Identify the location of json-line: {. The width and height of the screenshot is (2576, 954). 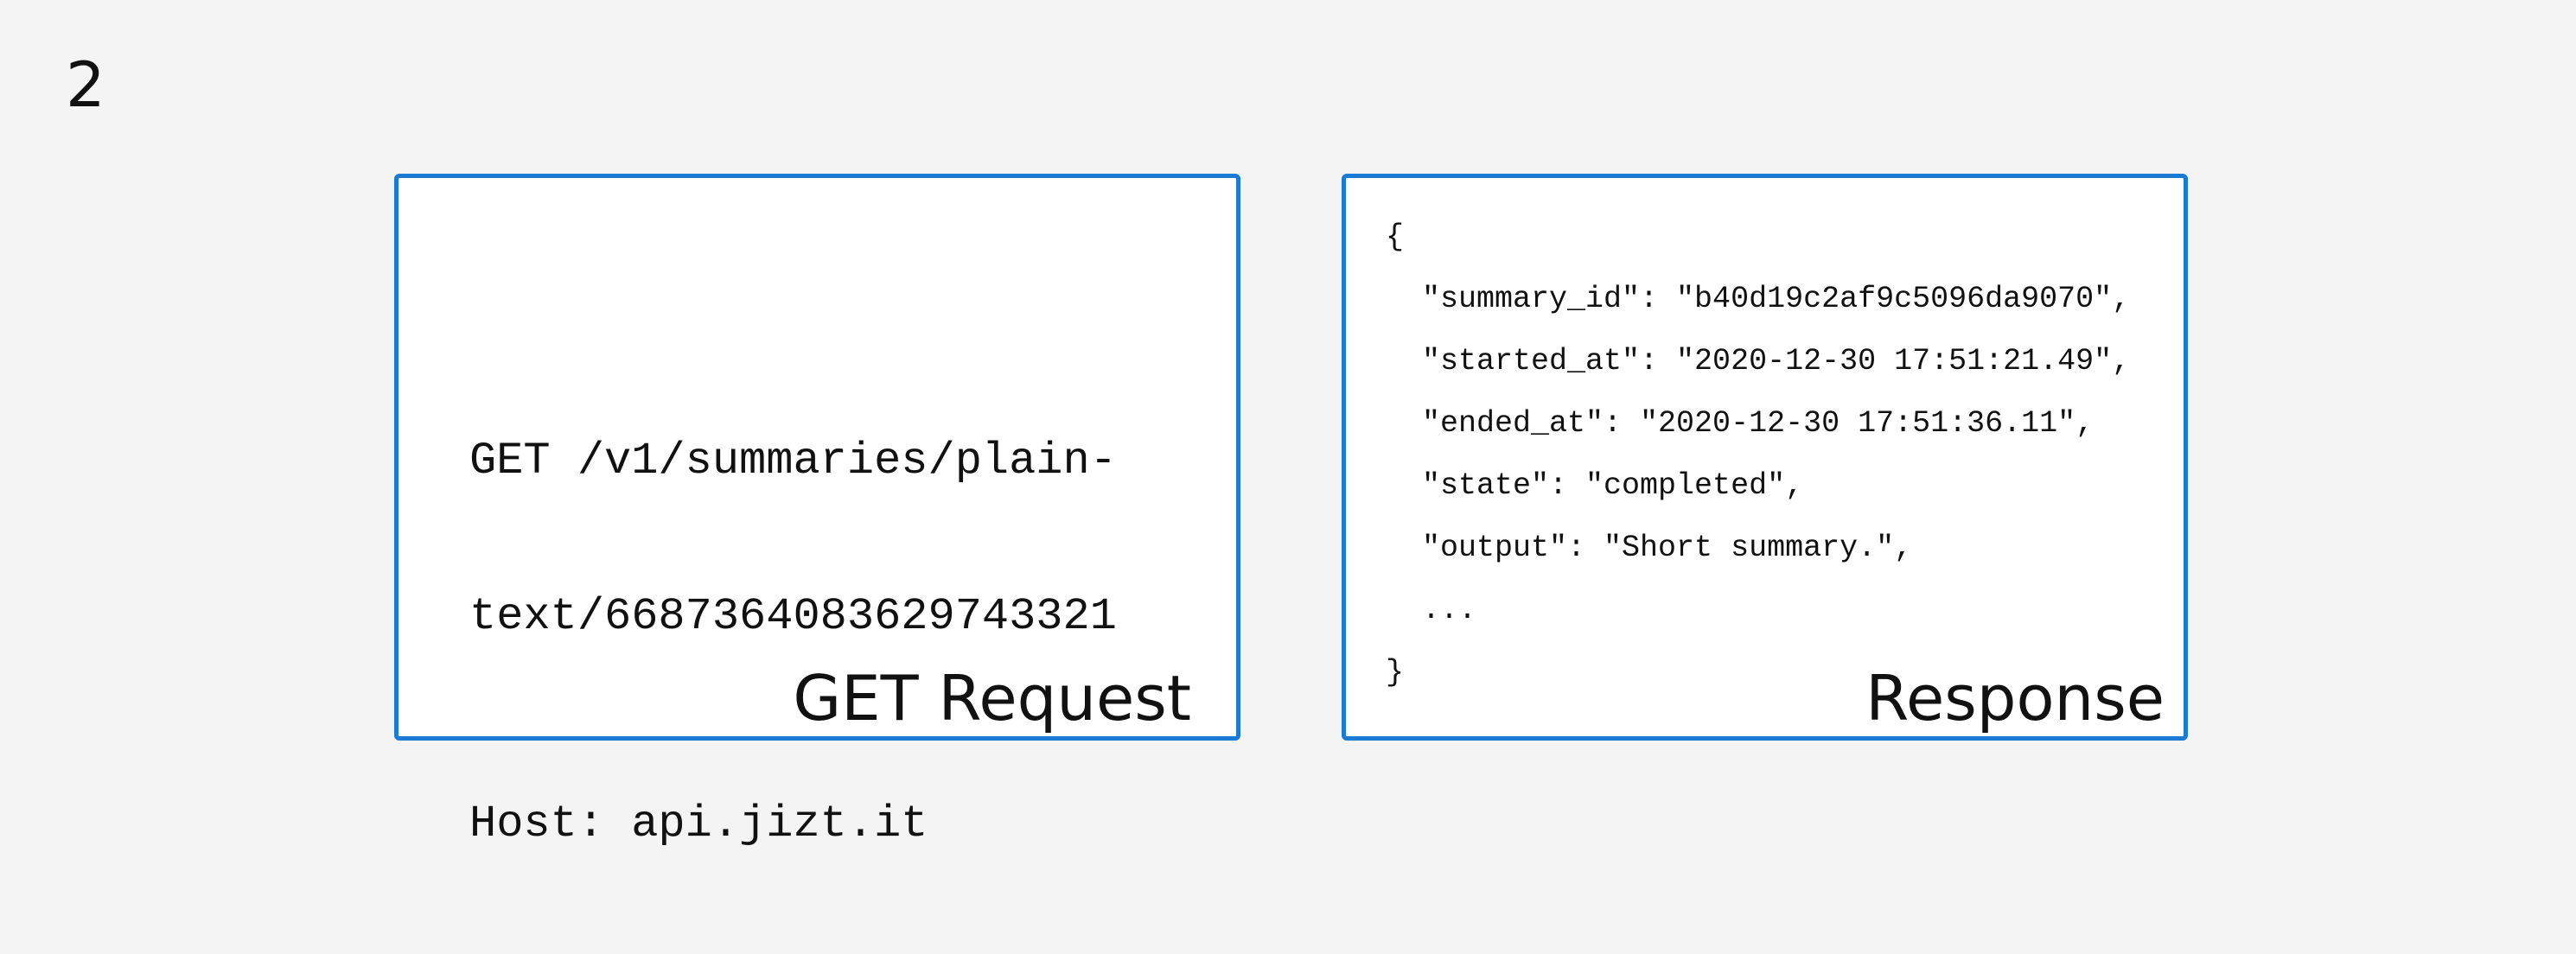
(1395, 236).